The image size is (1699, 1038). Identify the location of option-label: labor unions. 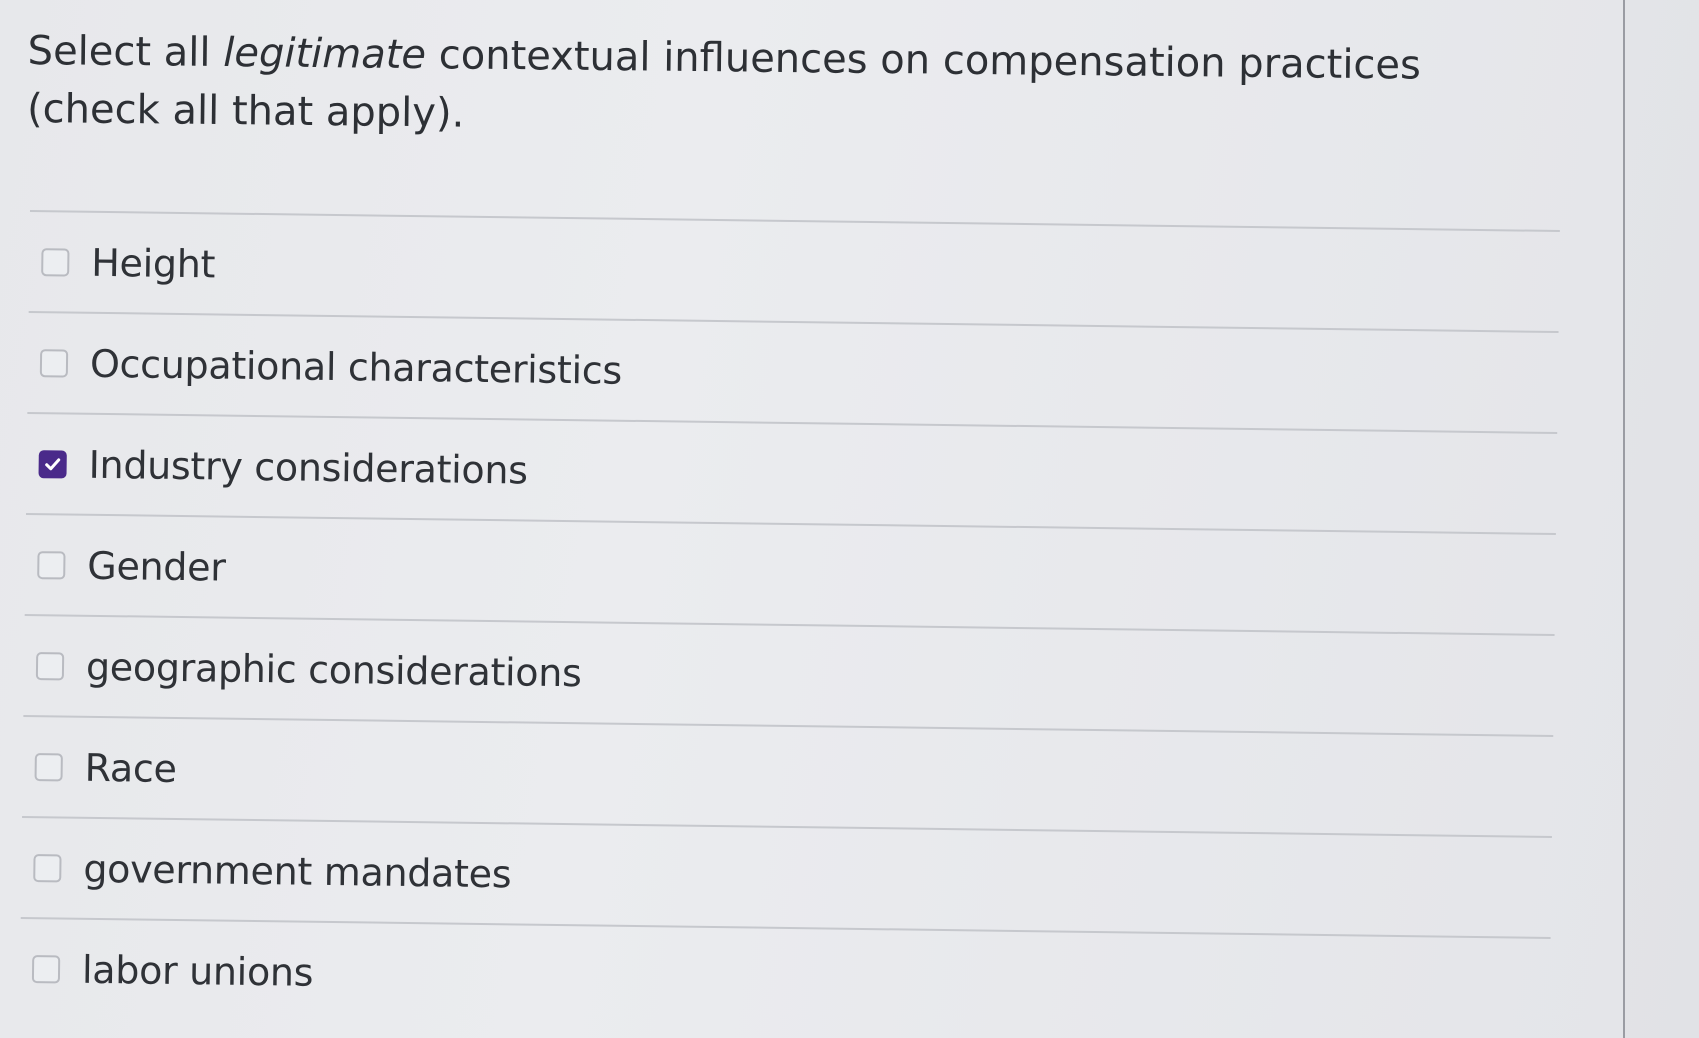
(197, 971).